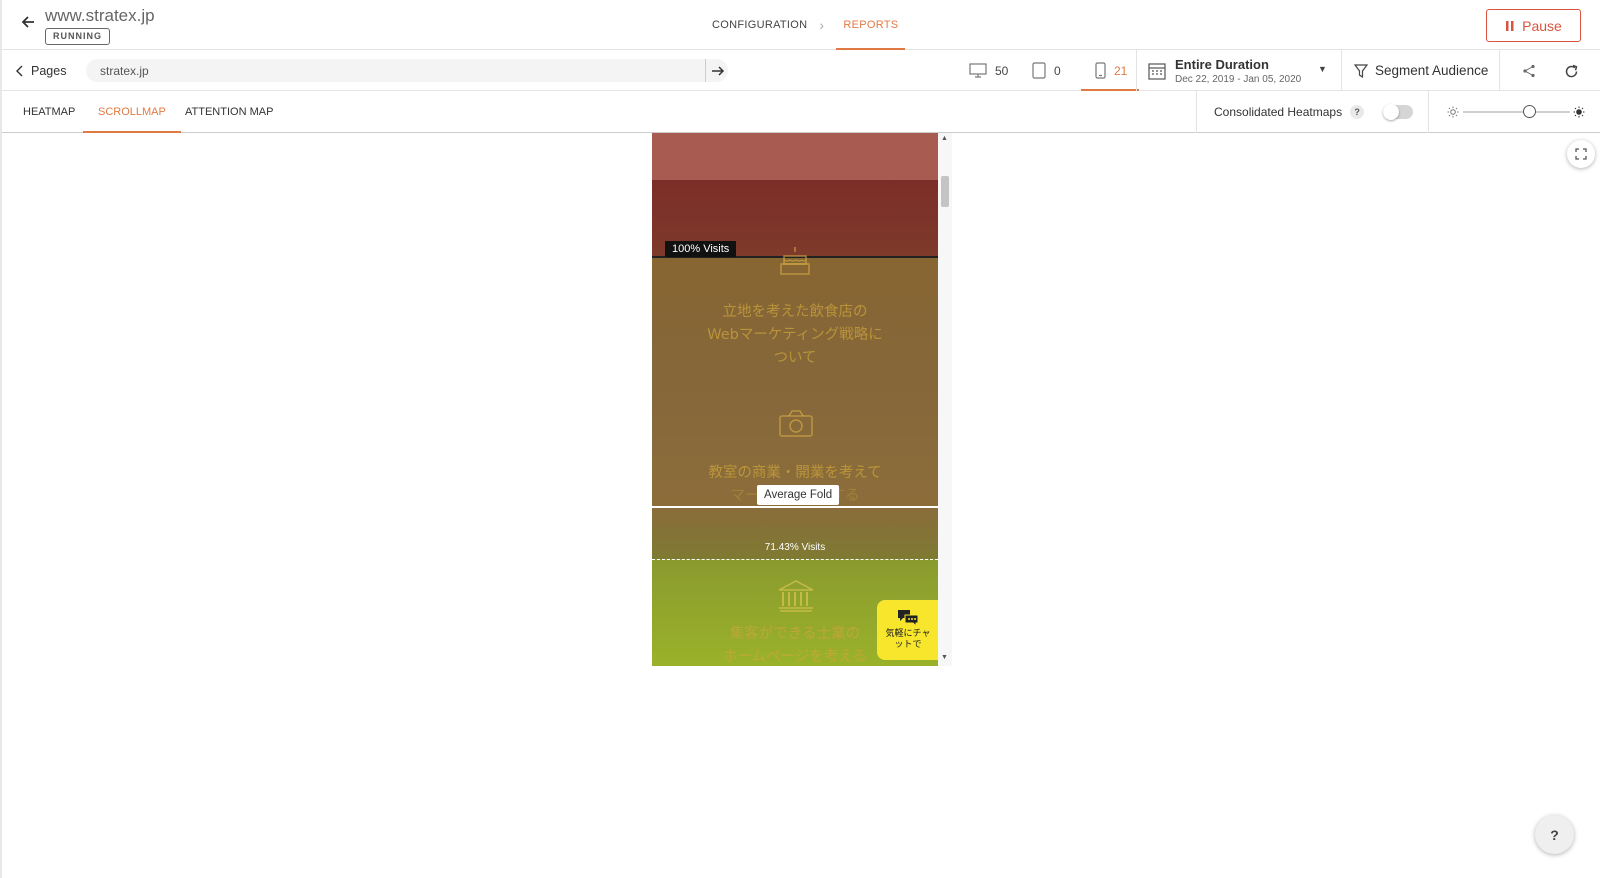 The height and width of the screenshot is (878, 1600). I want to click on section-2-line-1: 教室の商業・開業を考えて, so click(795, 473).